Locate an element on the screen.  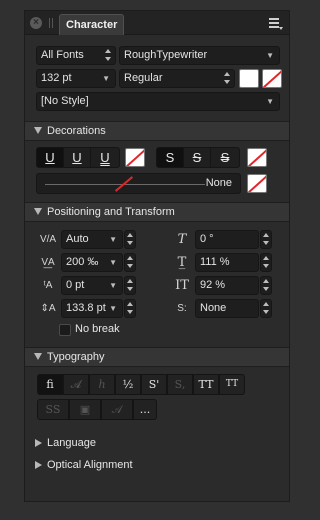
strikethrough-group: S S S is located at coordinates (198, 157).